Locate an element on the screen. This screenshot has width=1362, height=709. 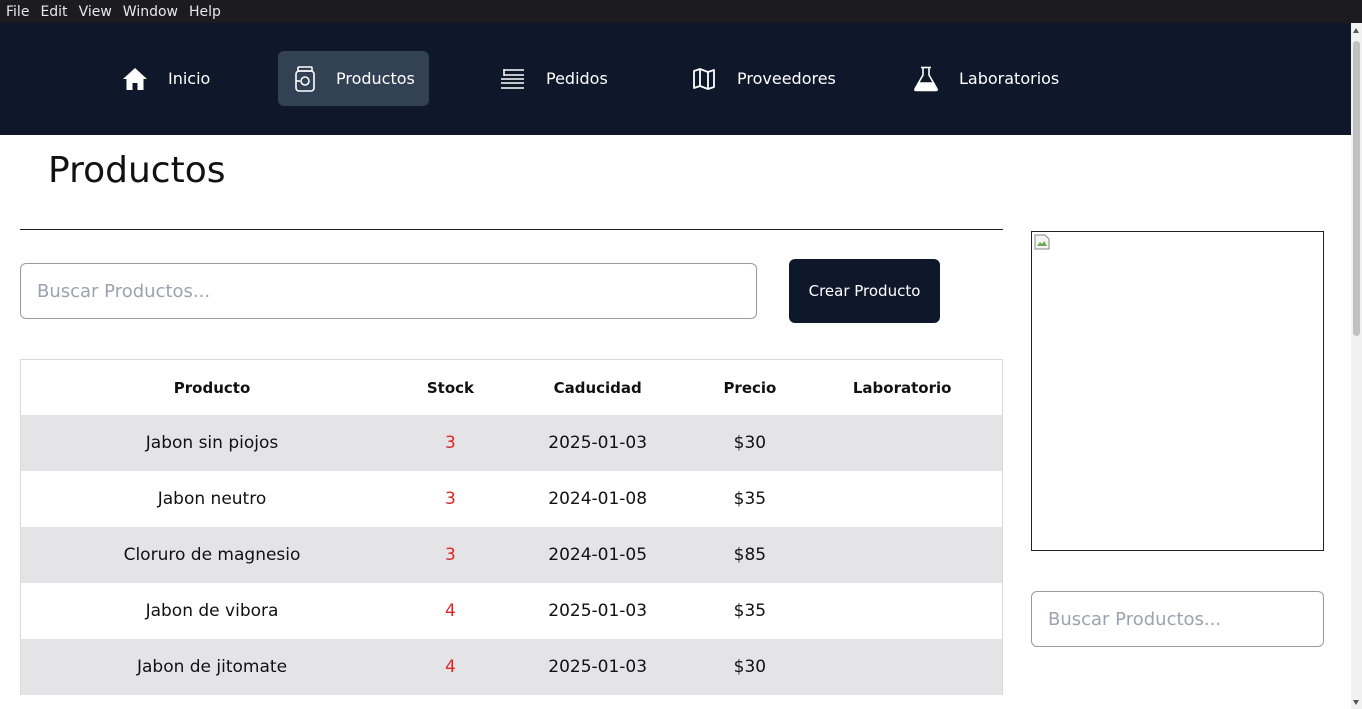
nav-label: Productos is located at coordinates (375, 78).